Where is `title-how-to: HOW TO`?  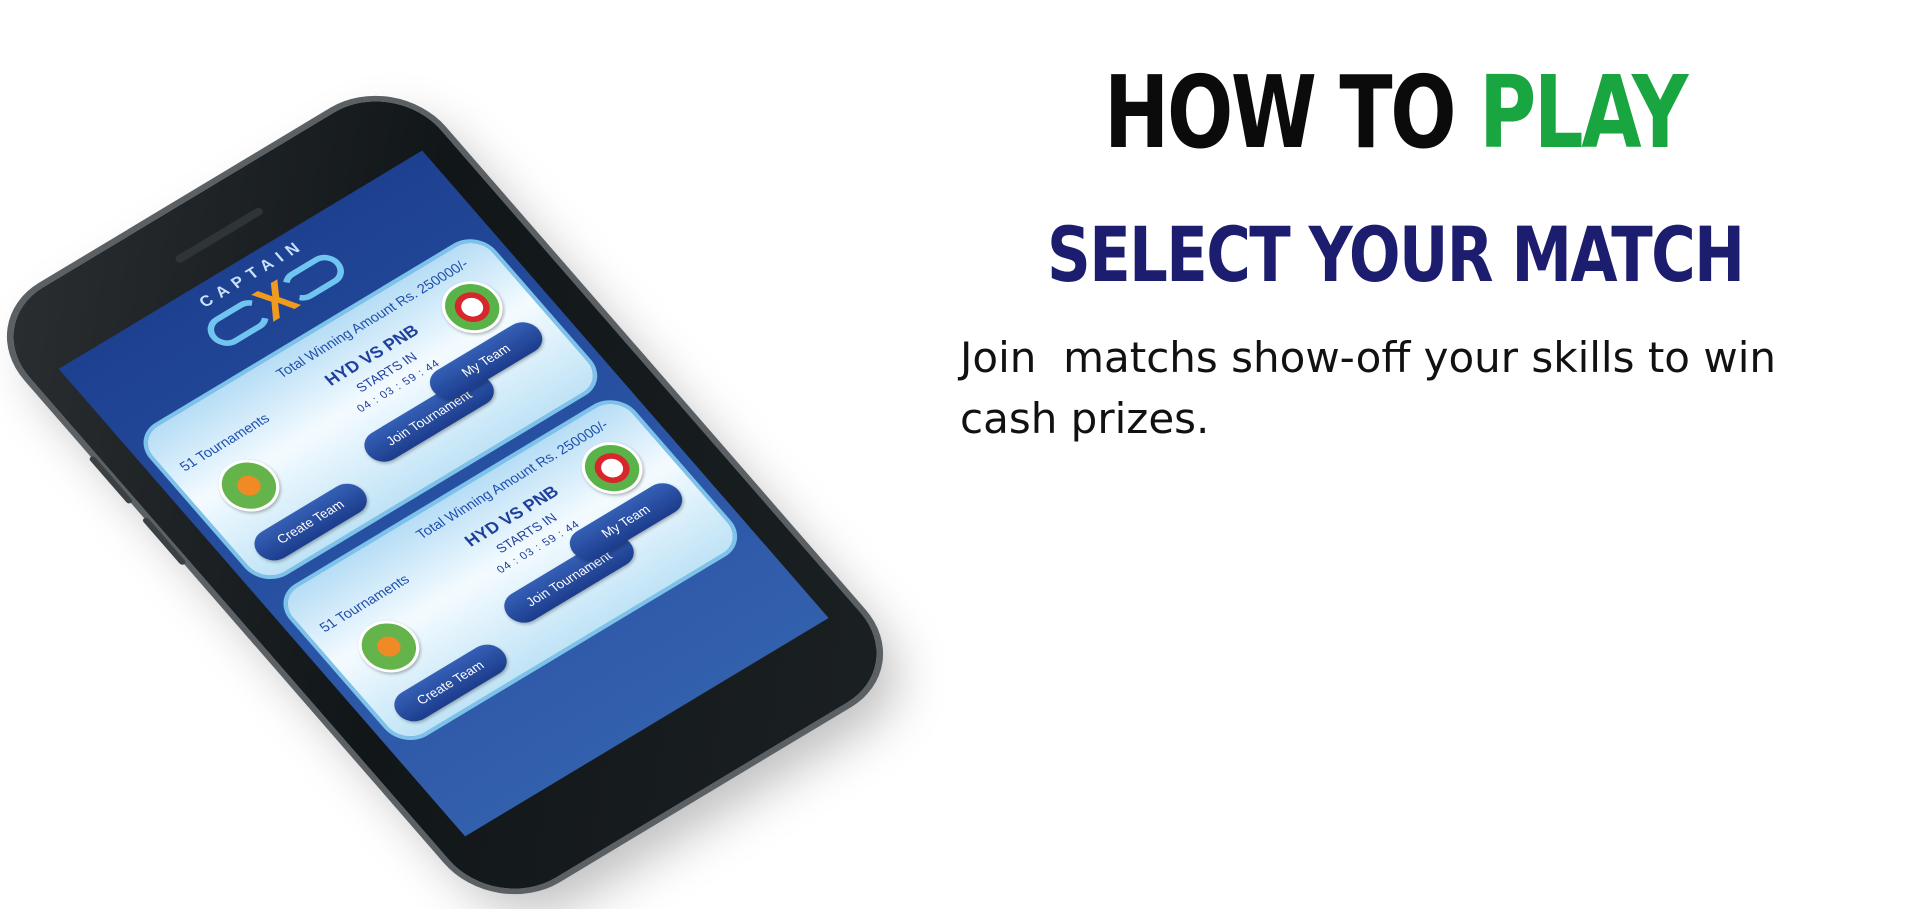 title-how-to: HOW TO is located at coordinates (1280, 112).